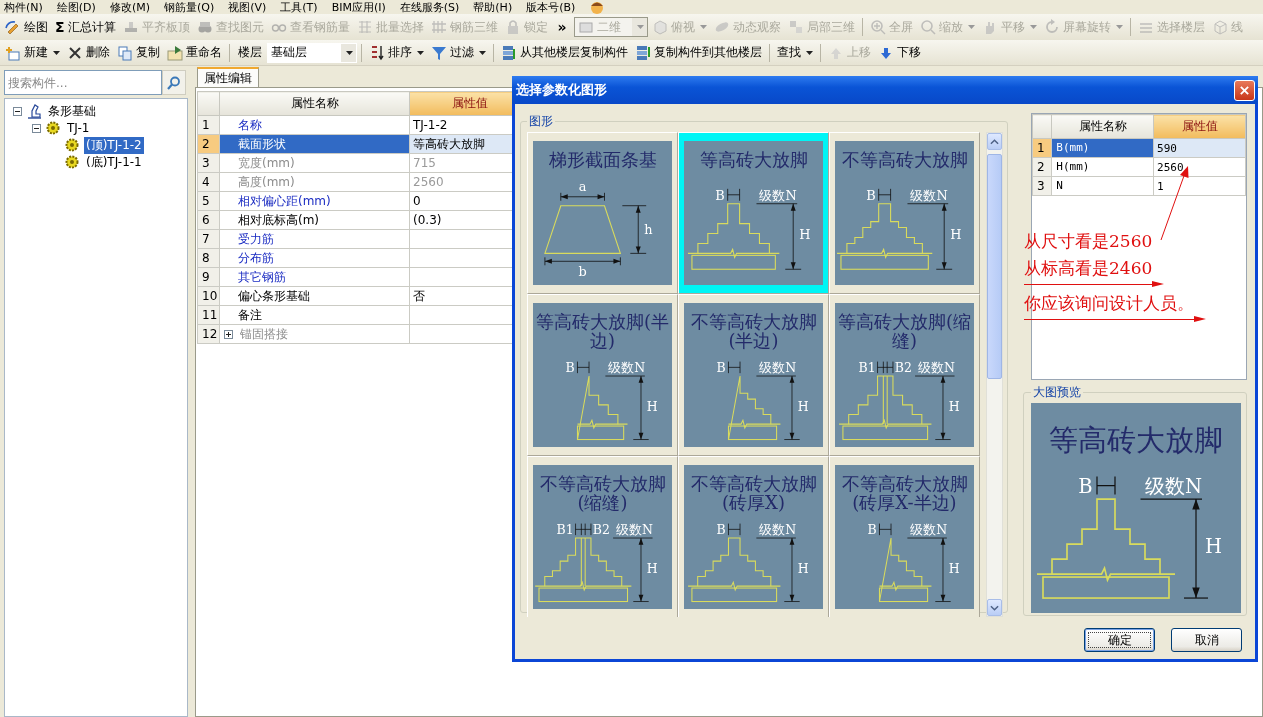  Describe the element at coordinates (602, 375) in the screenshot. I see `shape-option: 等高砖大放脚(半边) B 级数N H` at that location.